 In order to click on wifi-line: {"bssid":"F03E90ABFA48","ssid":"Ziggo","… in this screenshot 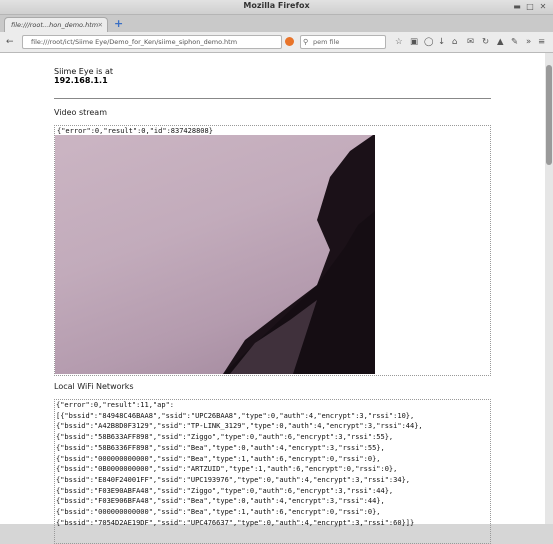, I will do `click(225, 490)`.